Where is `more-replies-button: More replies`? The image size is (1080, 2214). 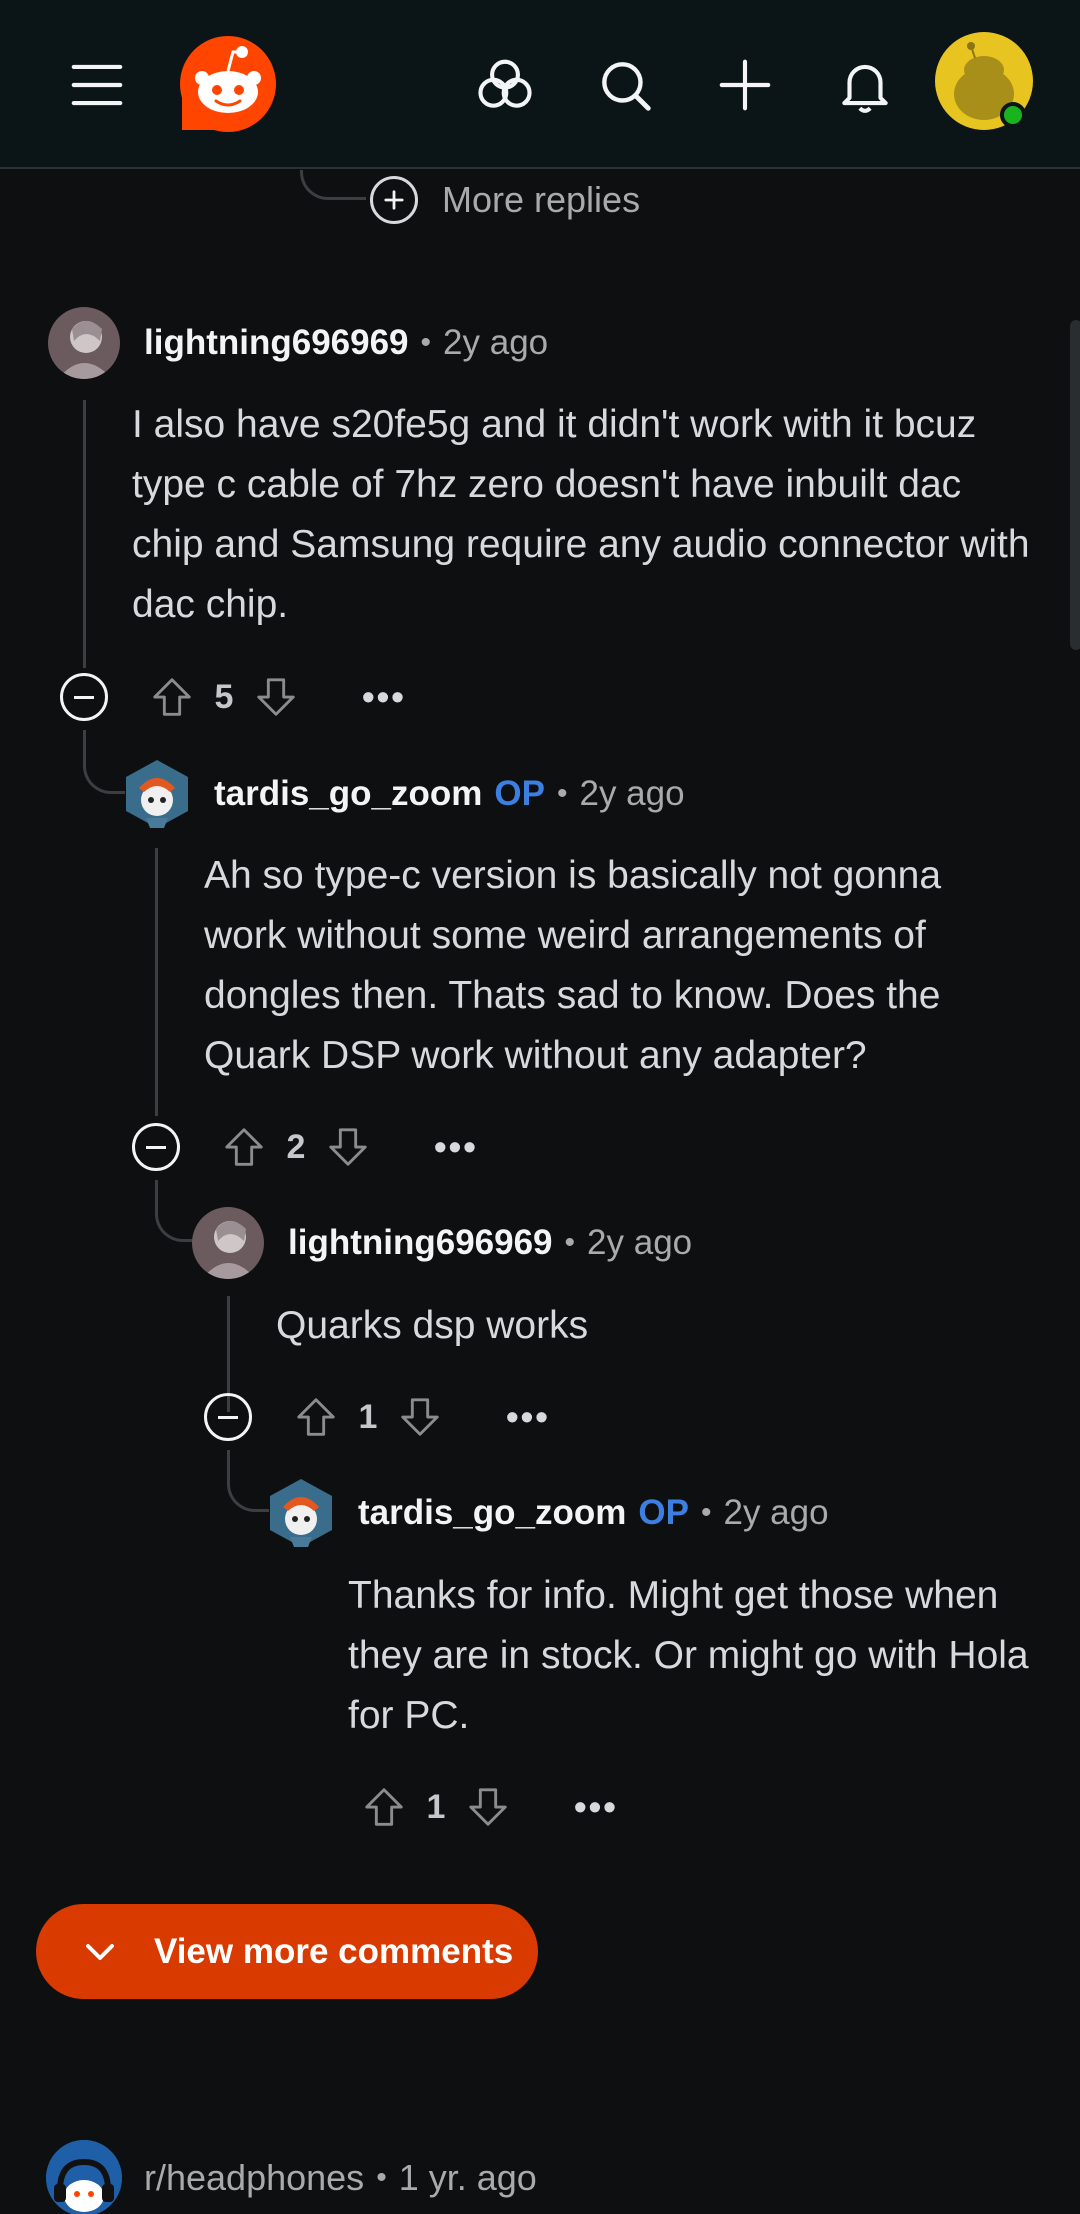
more-replies-button: More replies is located at coordinates (505, 200).